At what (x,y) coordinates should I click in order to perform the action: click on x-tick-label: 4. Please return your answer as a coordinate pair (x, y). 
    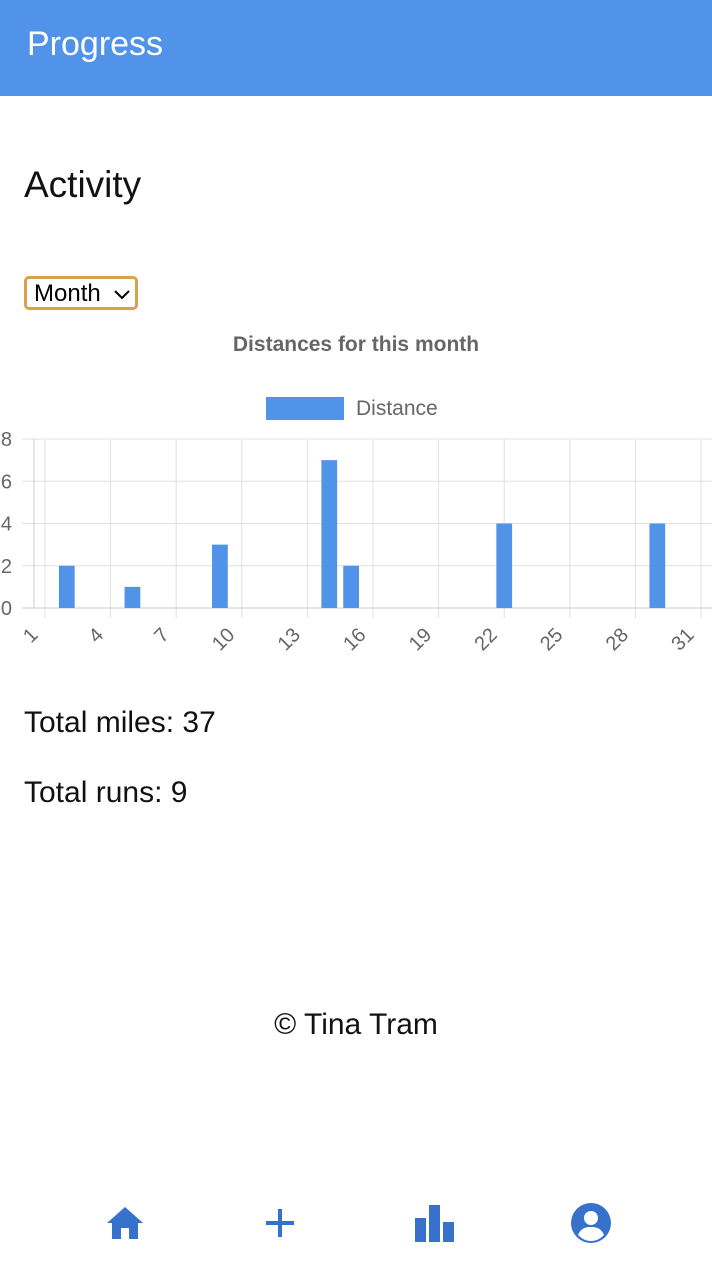
    Looking at the image, I should click on (96, 635).